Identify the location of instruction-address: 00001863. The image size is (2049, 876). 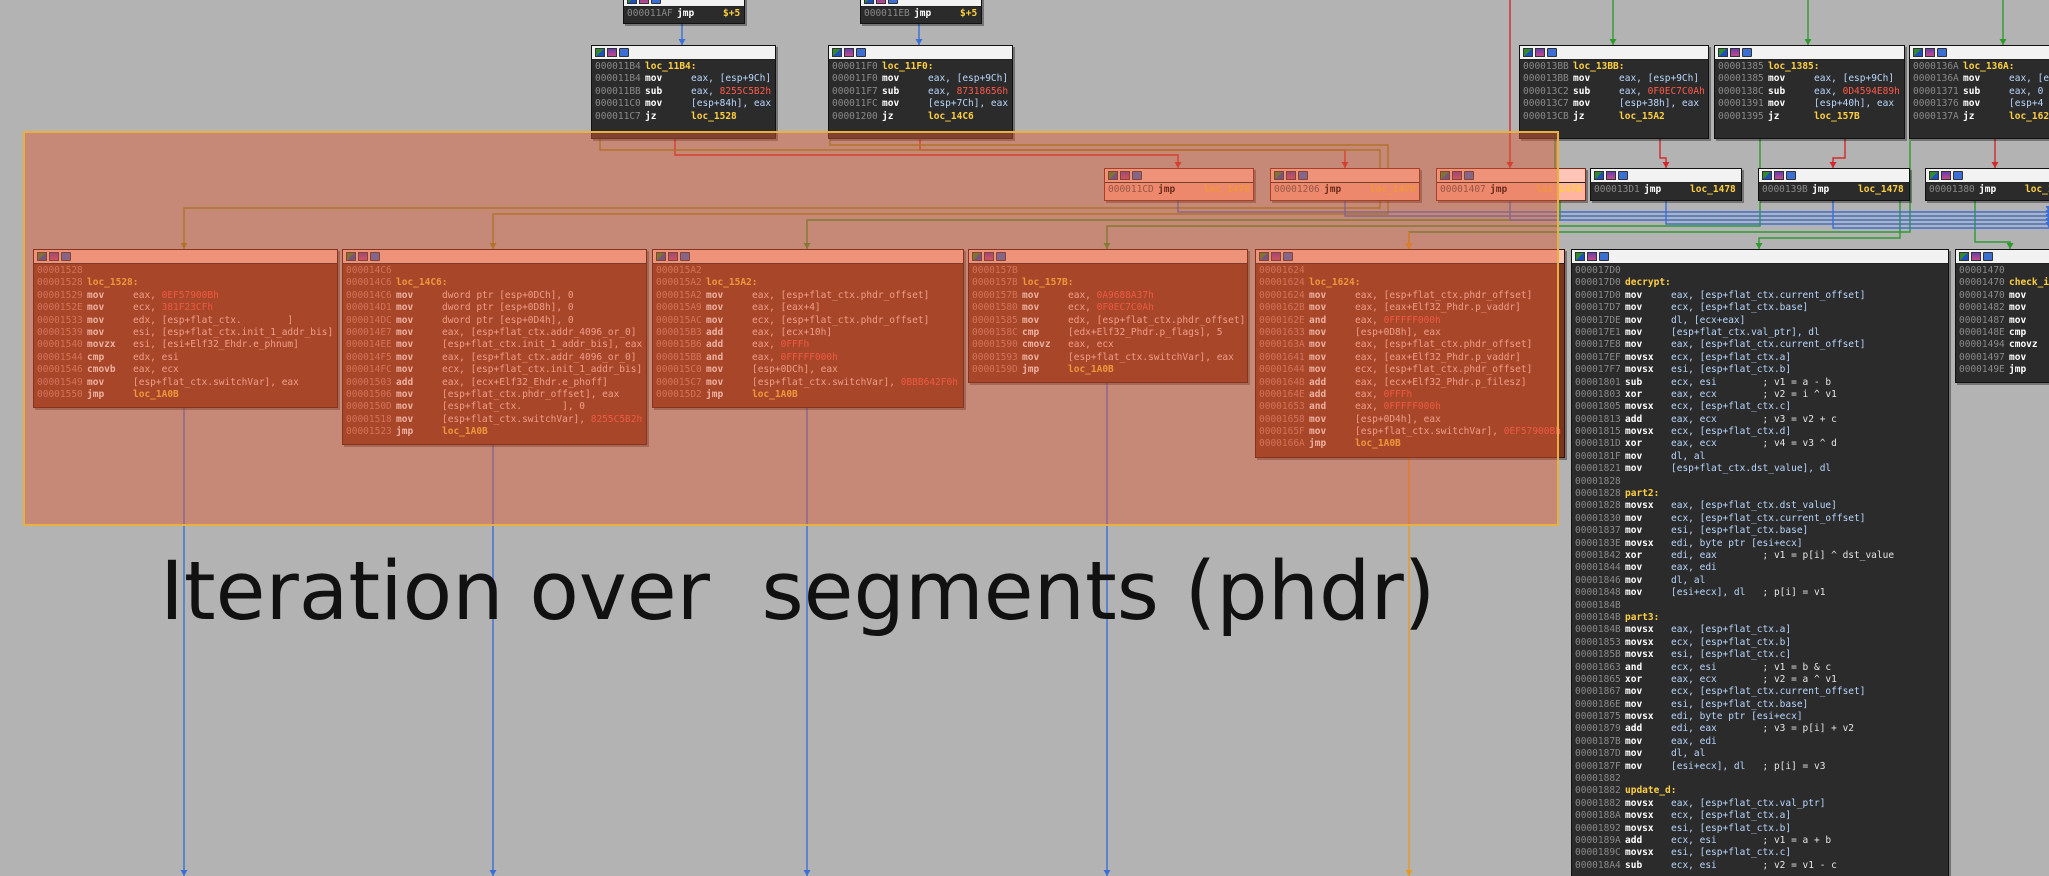
(1598, 667).